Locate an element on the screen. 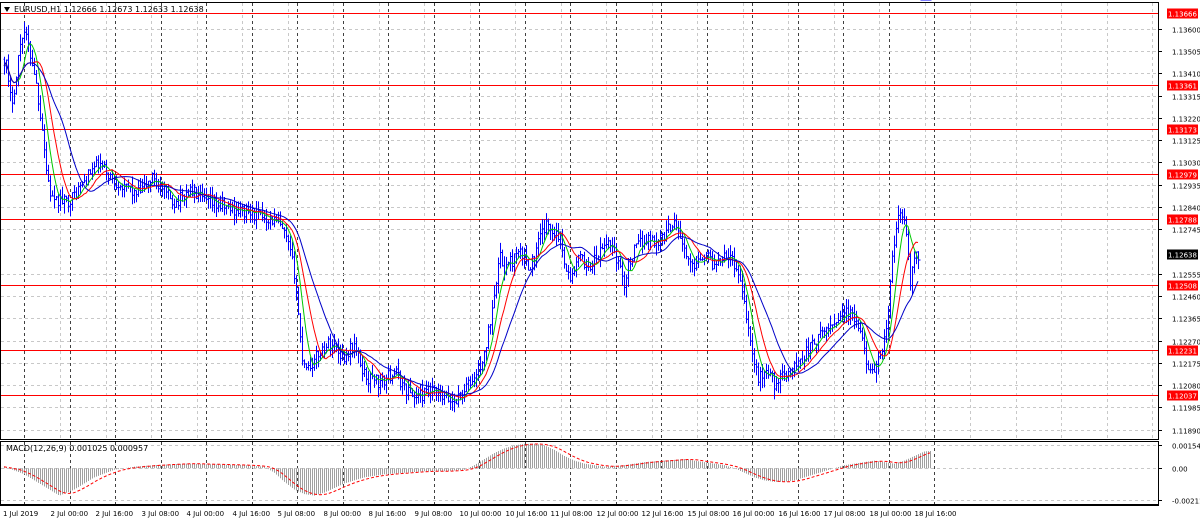 The width and height of the screenshot is (1200, 527). price-tick-label: 1.11890 is located at coordinates (1186, 432).